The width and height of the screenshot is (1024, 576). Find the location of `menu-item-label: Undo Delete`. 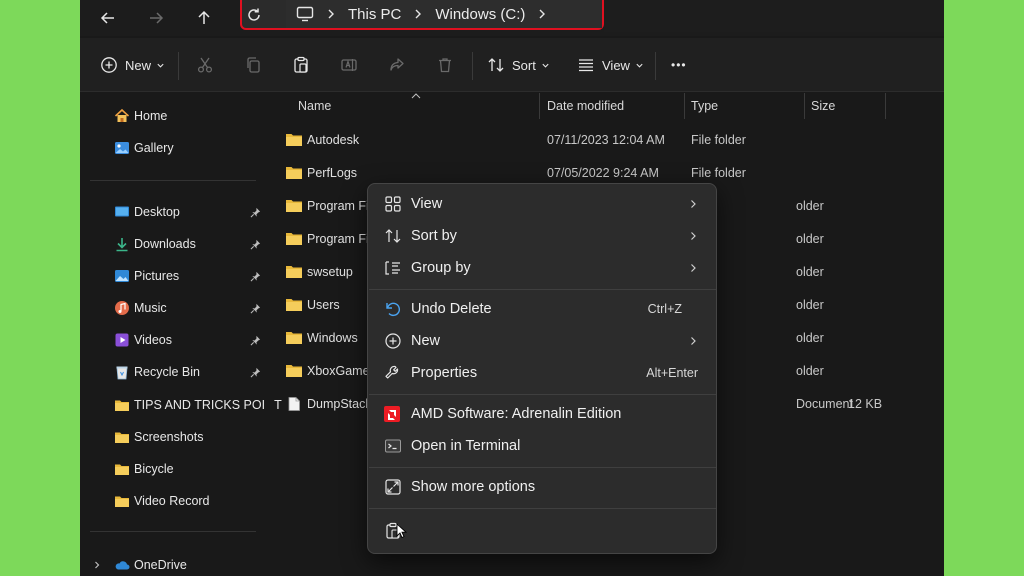

menu-item-label: Undo Delete is located at coordinates (451, 309).